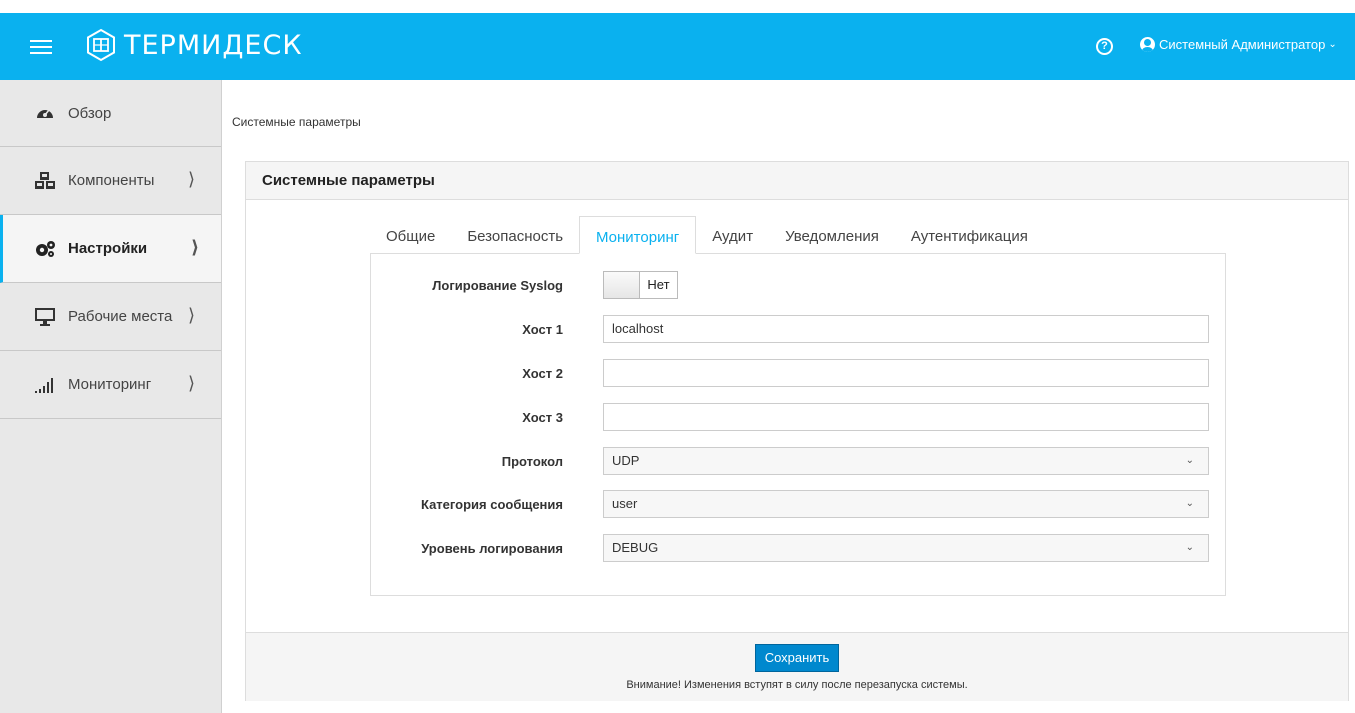 Image resolution: width=1355 pixels, height=713 pixels. I want to click on sidebar-item-label: Настройки, so click(108, 248).